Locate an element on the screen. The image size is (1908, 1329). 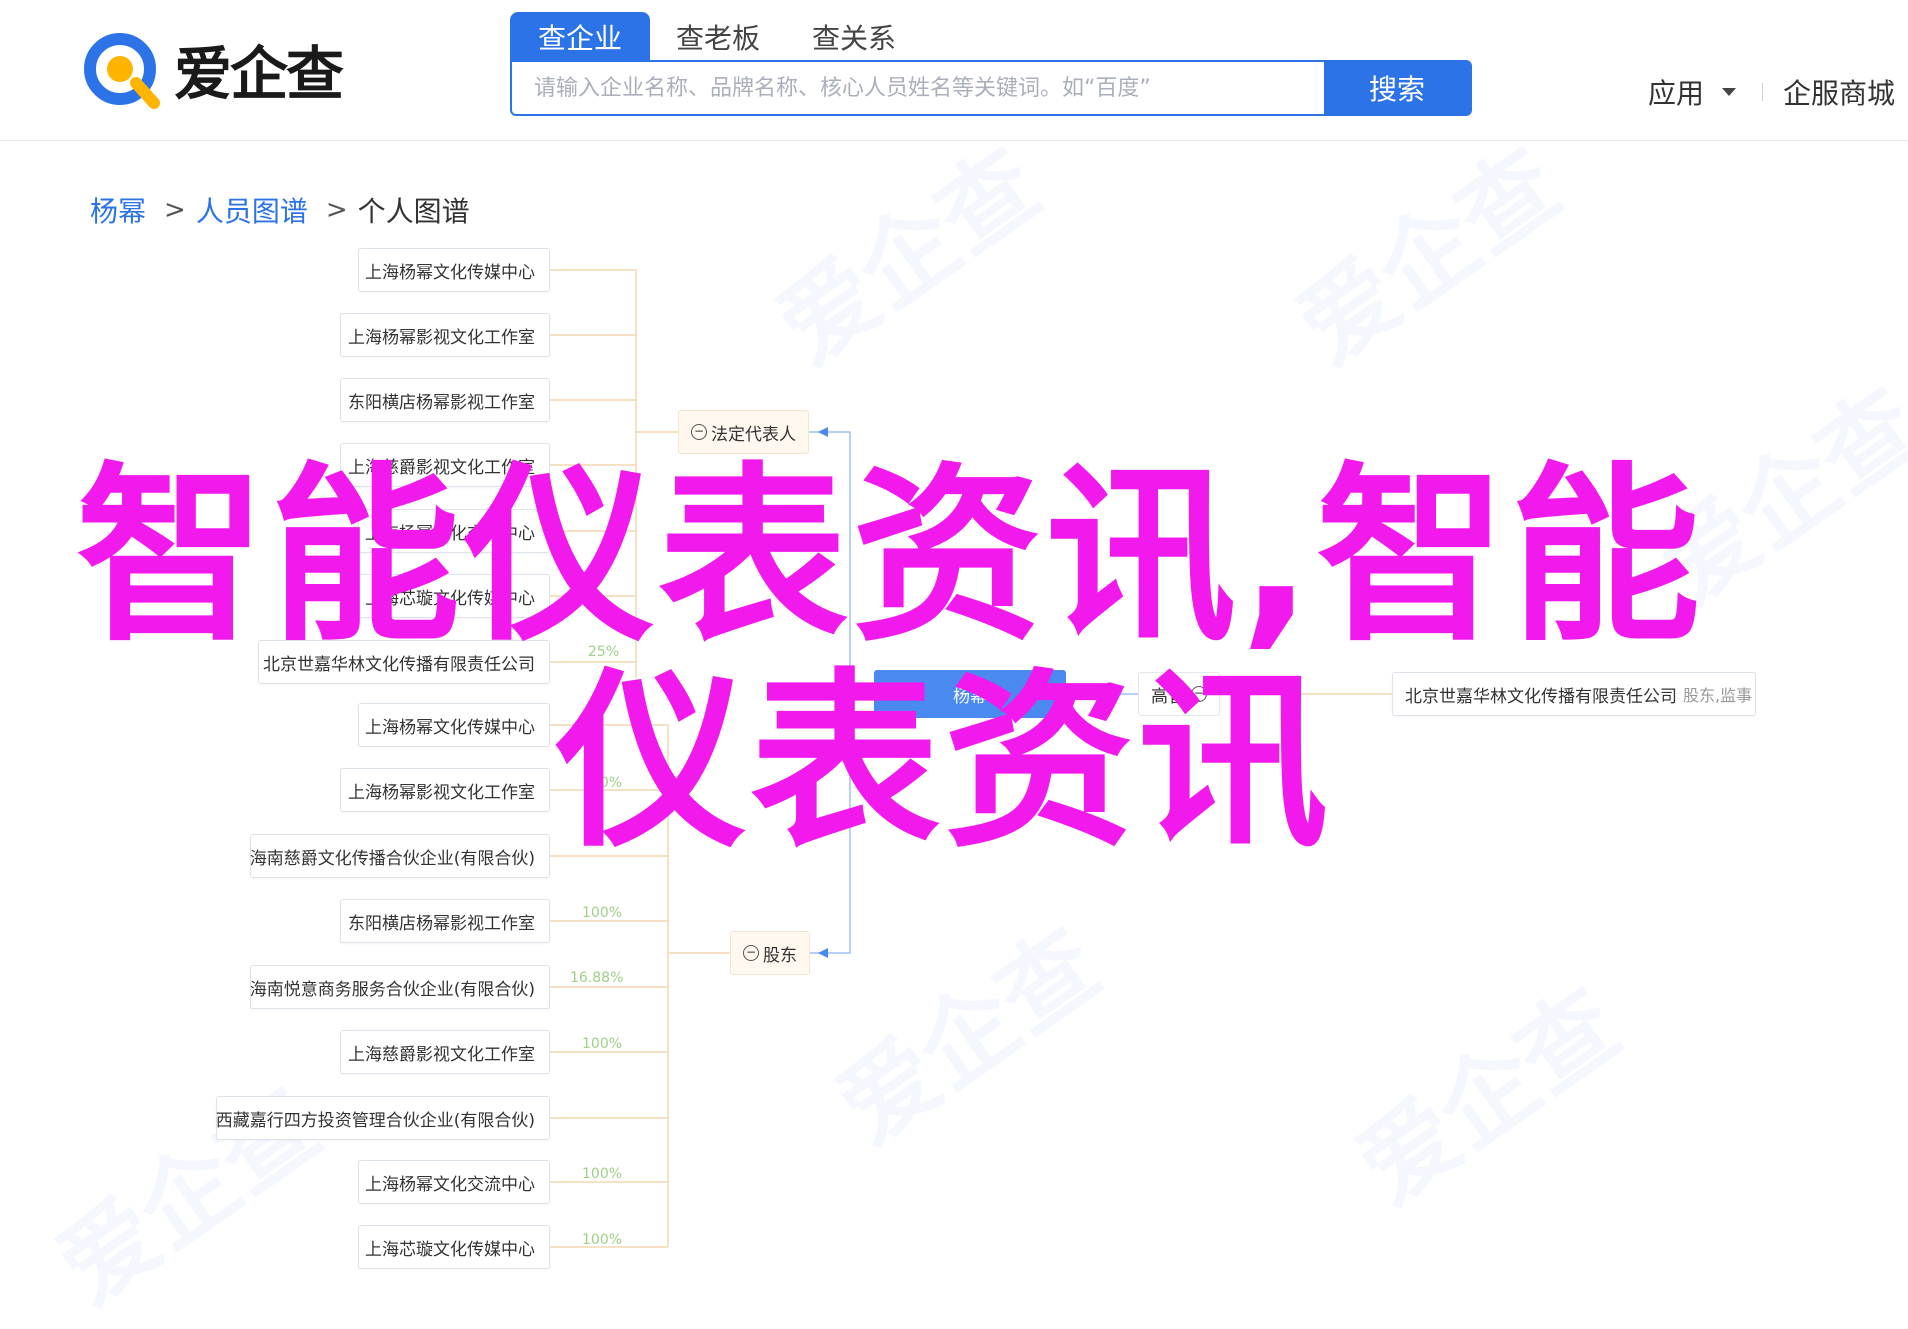
company-node: 西藏嘉行四方投资管理合伙企业(有限合伙) is located at coordinates (383, 1118).